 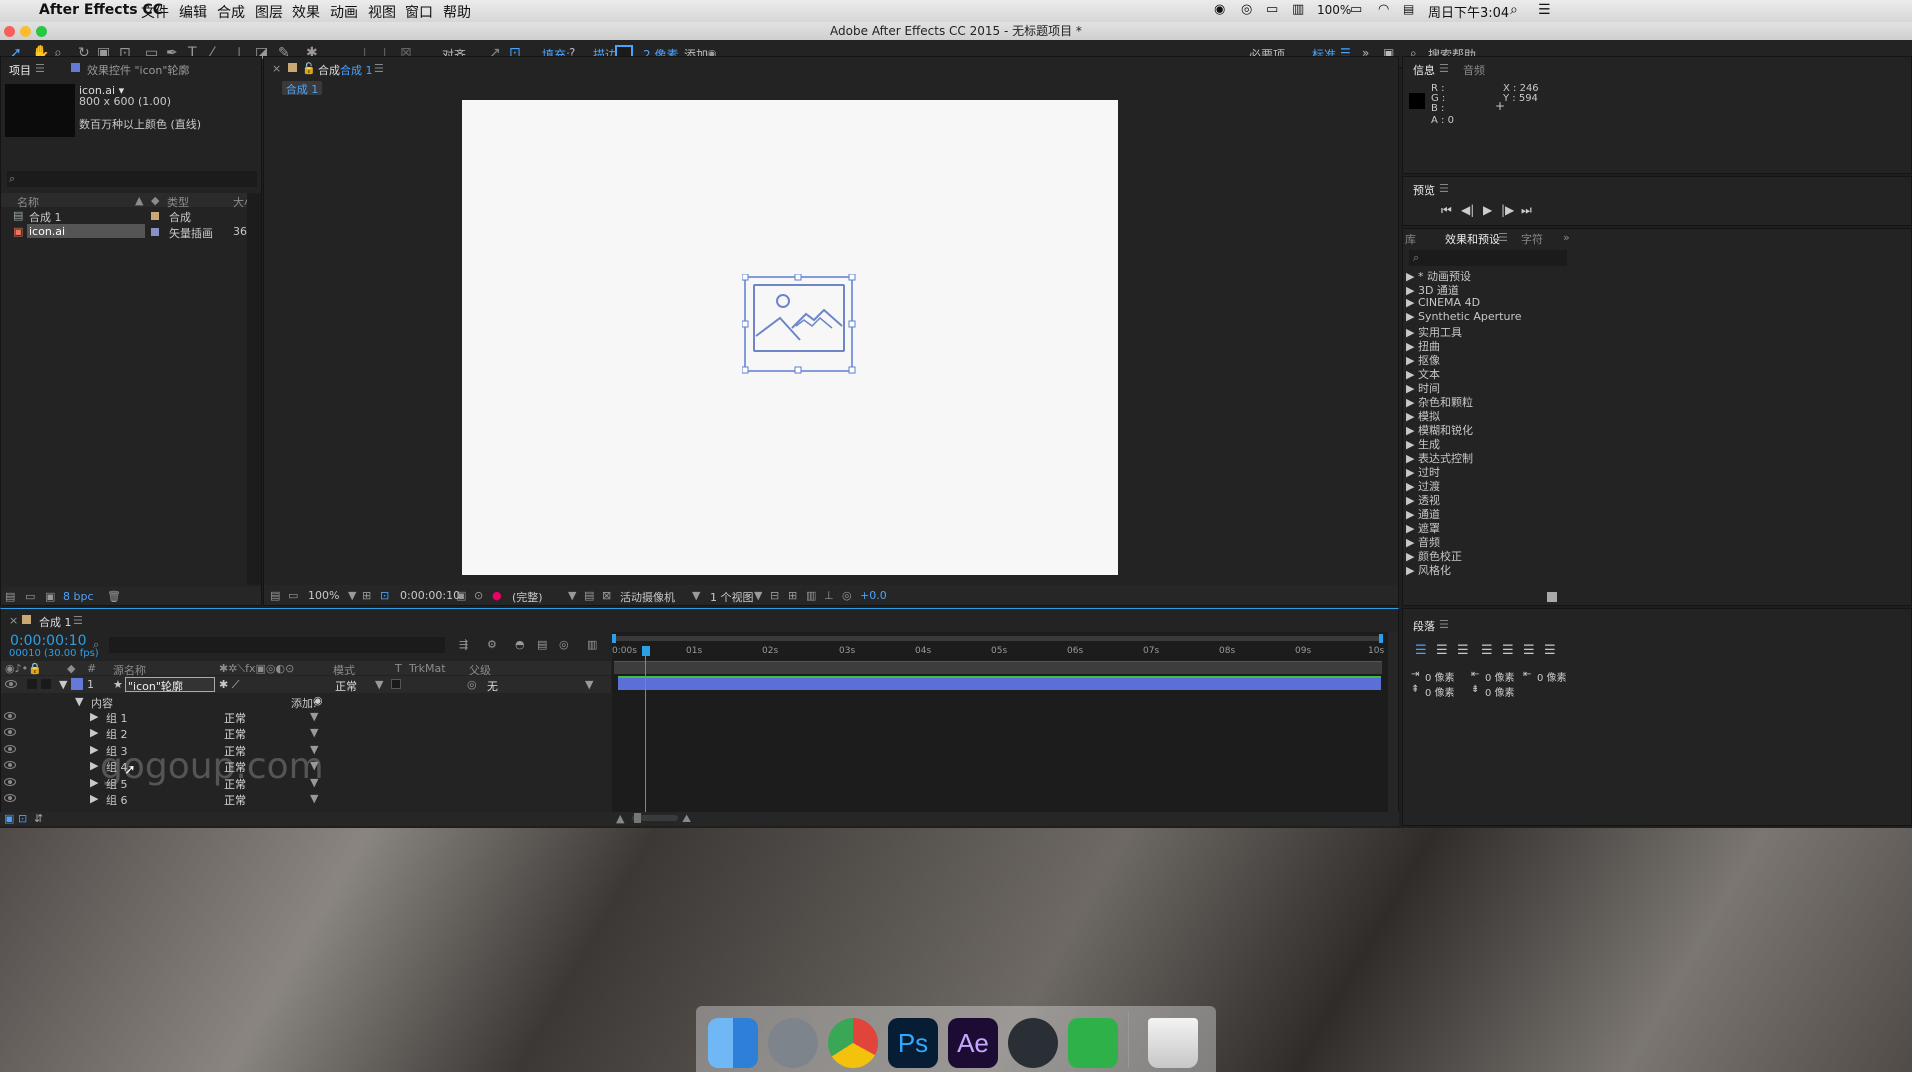 I want to click on resolution-select: (完整), so click(x=527, y=597).